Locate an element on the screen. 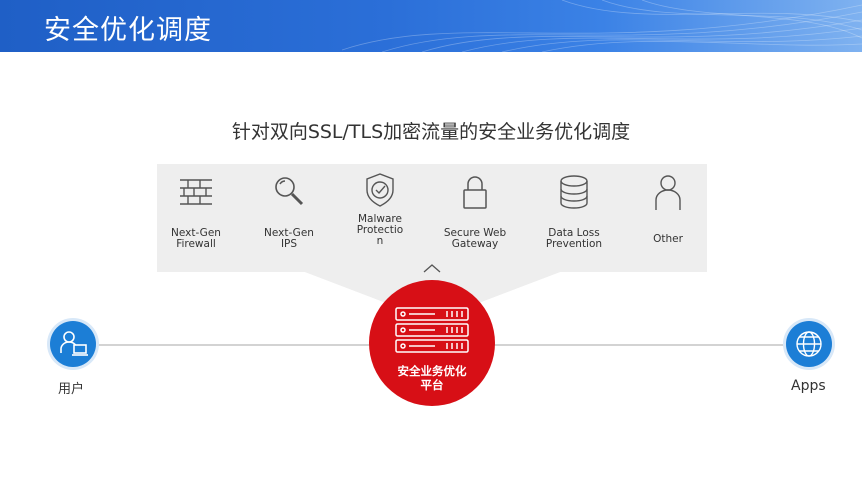 The height and width of the screenshot is (485, 862). user-node is located at coordinates (73, 344).